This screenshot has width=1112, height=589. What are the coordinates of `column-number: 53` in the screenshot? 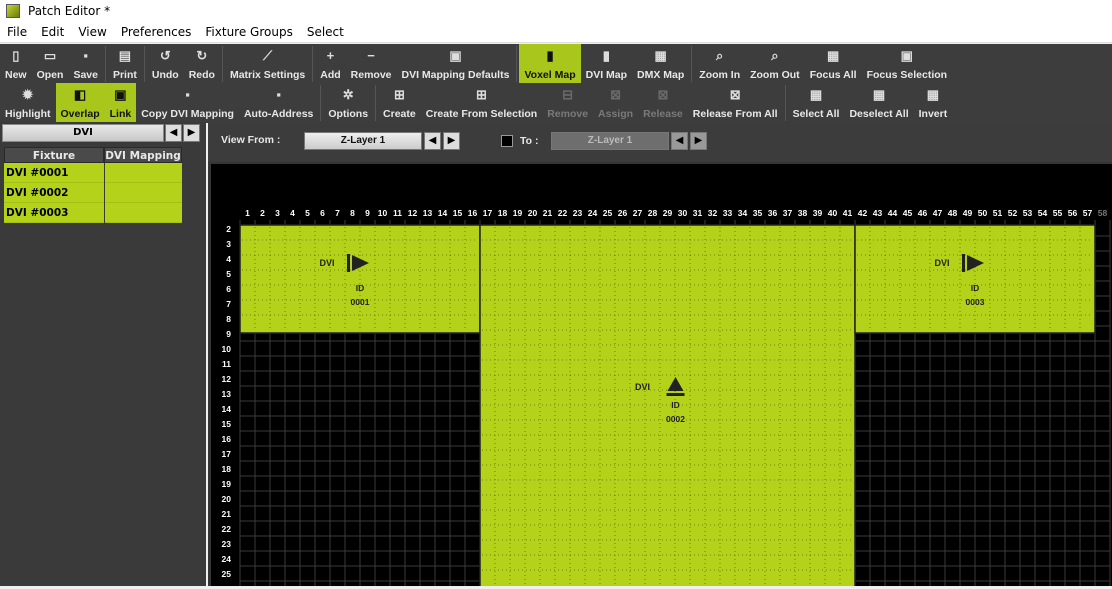 It's located at (1028, 213).